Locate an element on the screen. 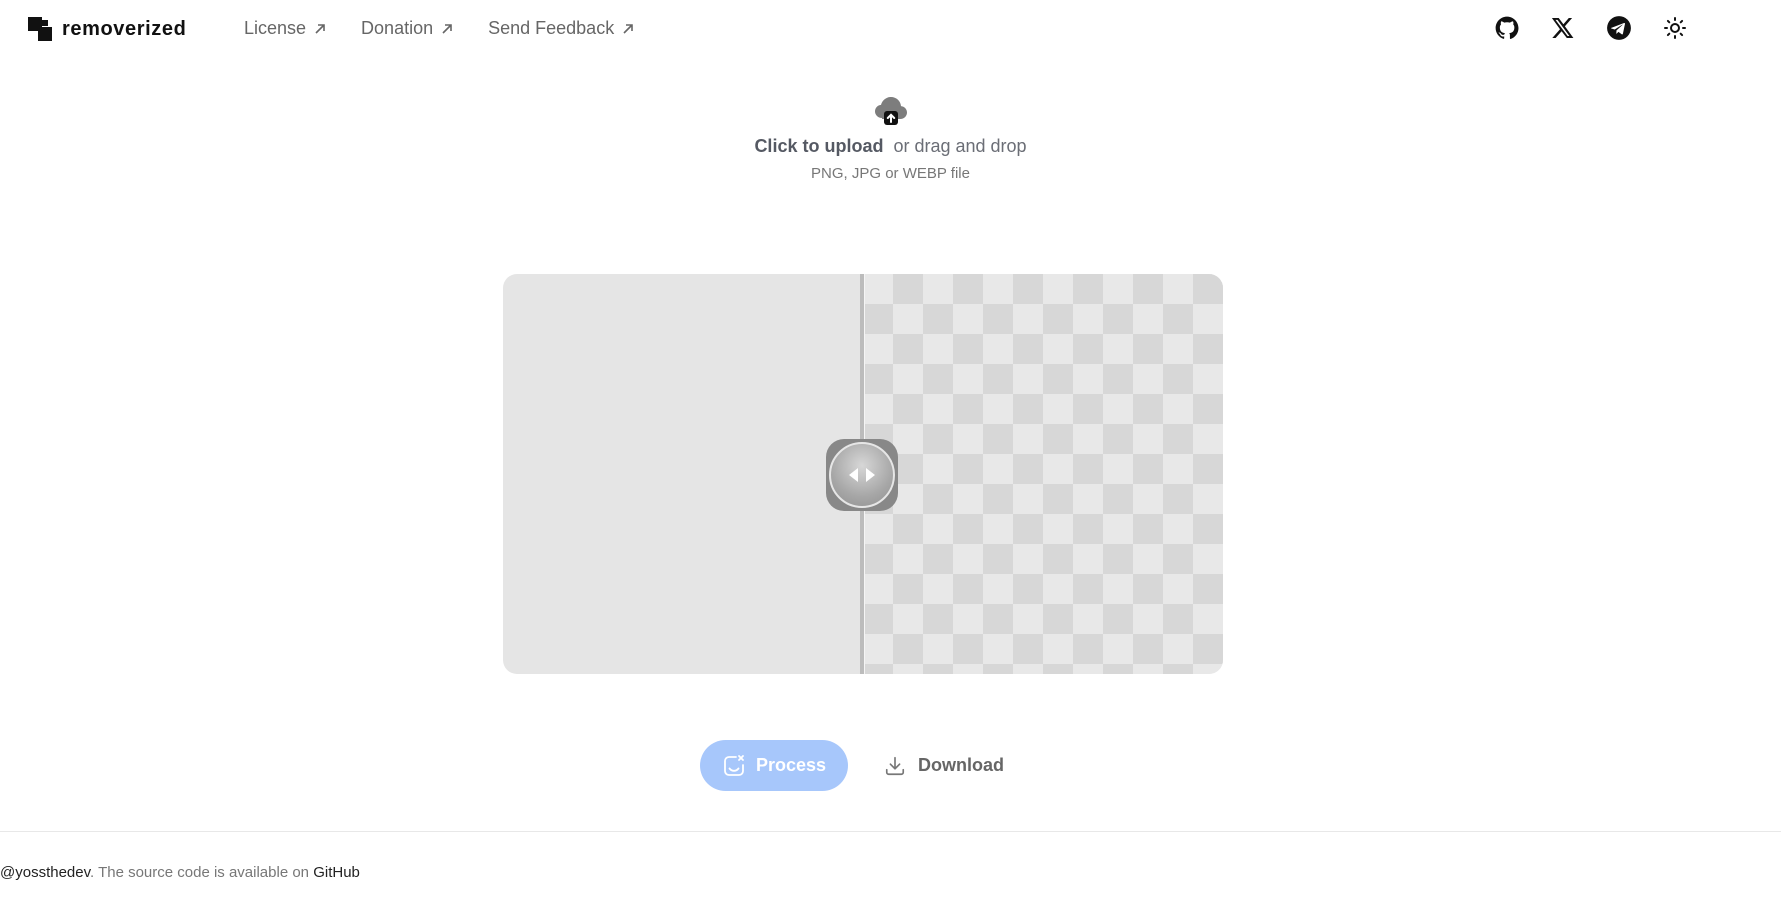 The height and width of the screenshot is (906, 1781). process-icon is located at coordinates (734, 765).